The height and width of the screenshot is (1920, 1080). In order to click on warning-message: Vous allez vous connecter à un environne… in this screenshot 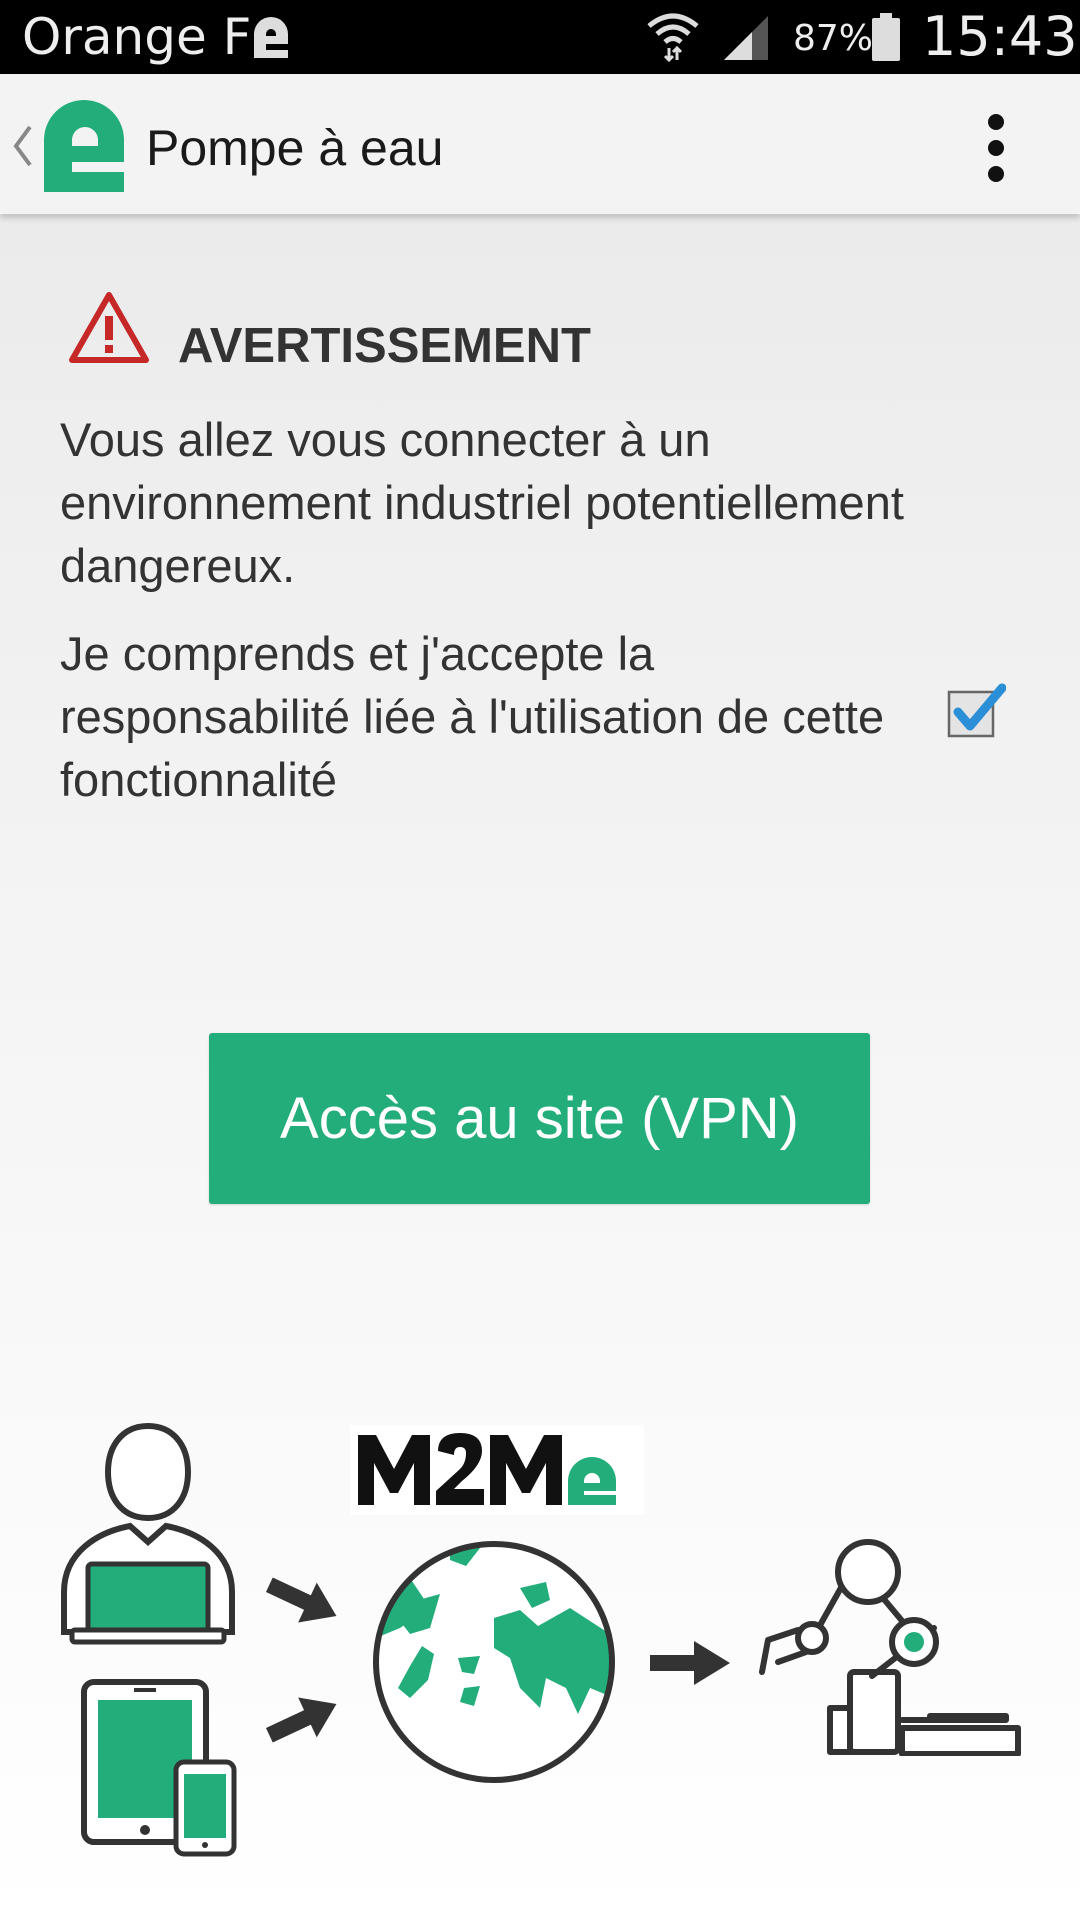, I will do `click(482, 502)`.